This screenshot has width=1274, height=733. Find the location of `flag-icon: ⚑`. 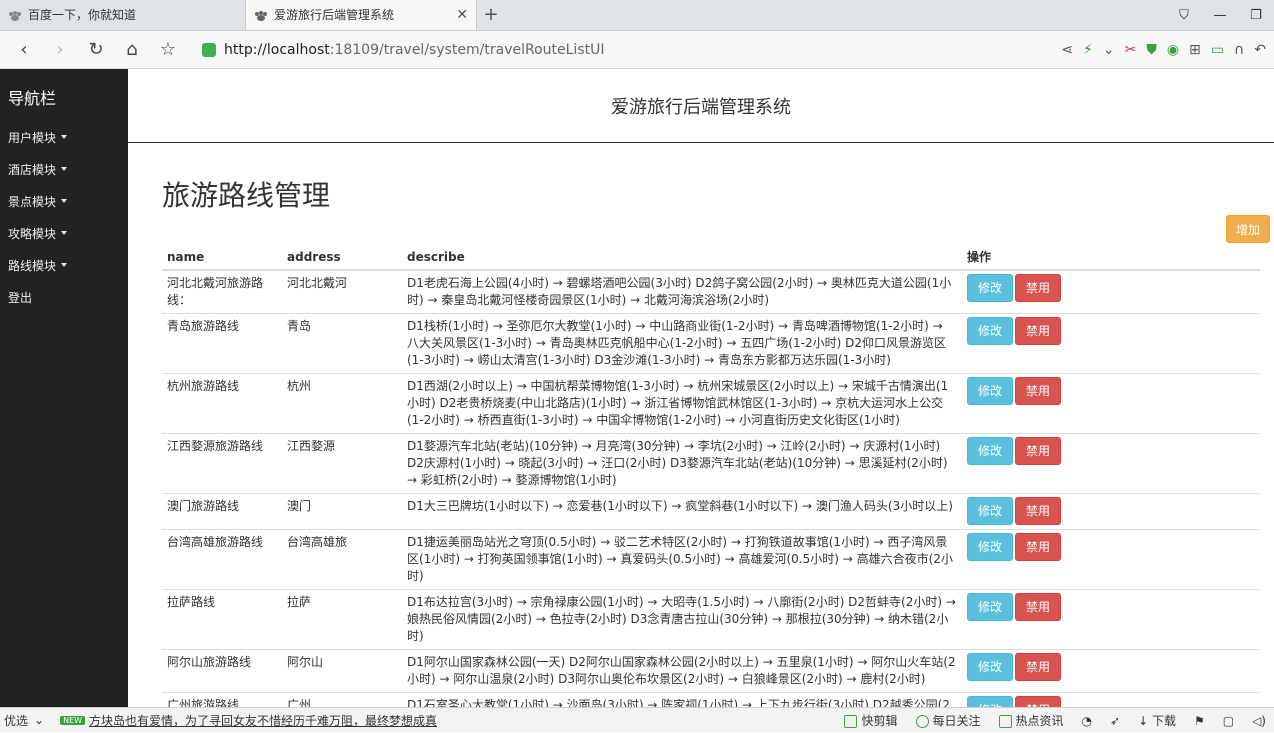

flag-icon: ⚑ is located at coordinates (1199, 721).